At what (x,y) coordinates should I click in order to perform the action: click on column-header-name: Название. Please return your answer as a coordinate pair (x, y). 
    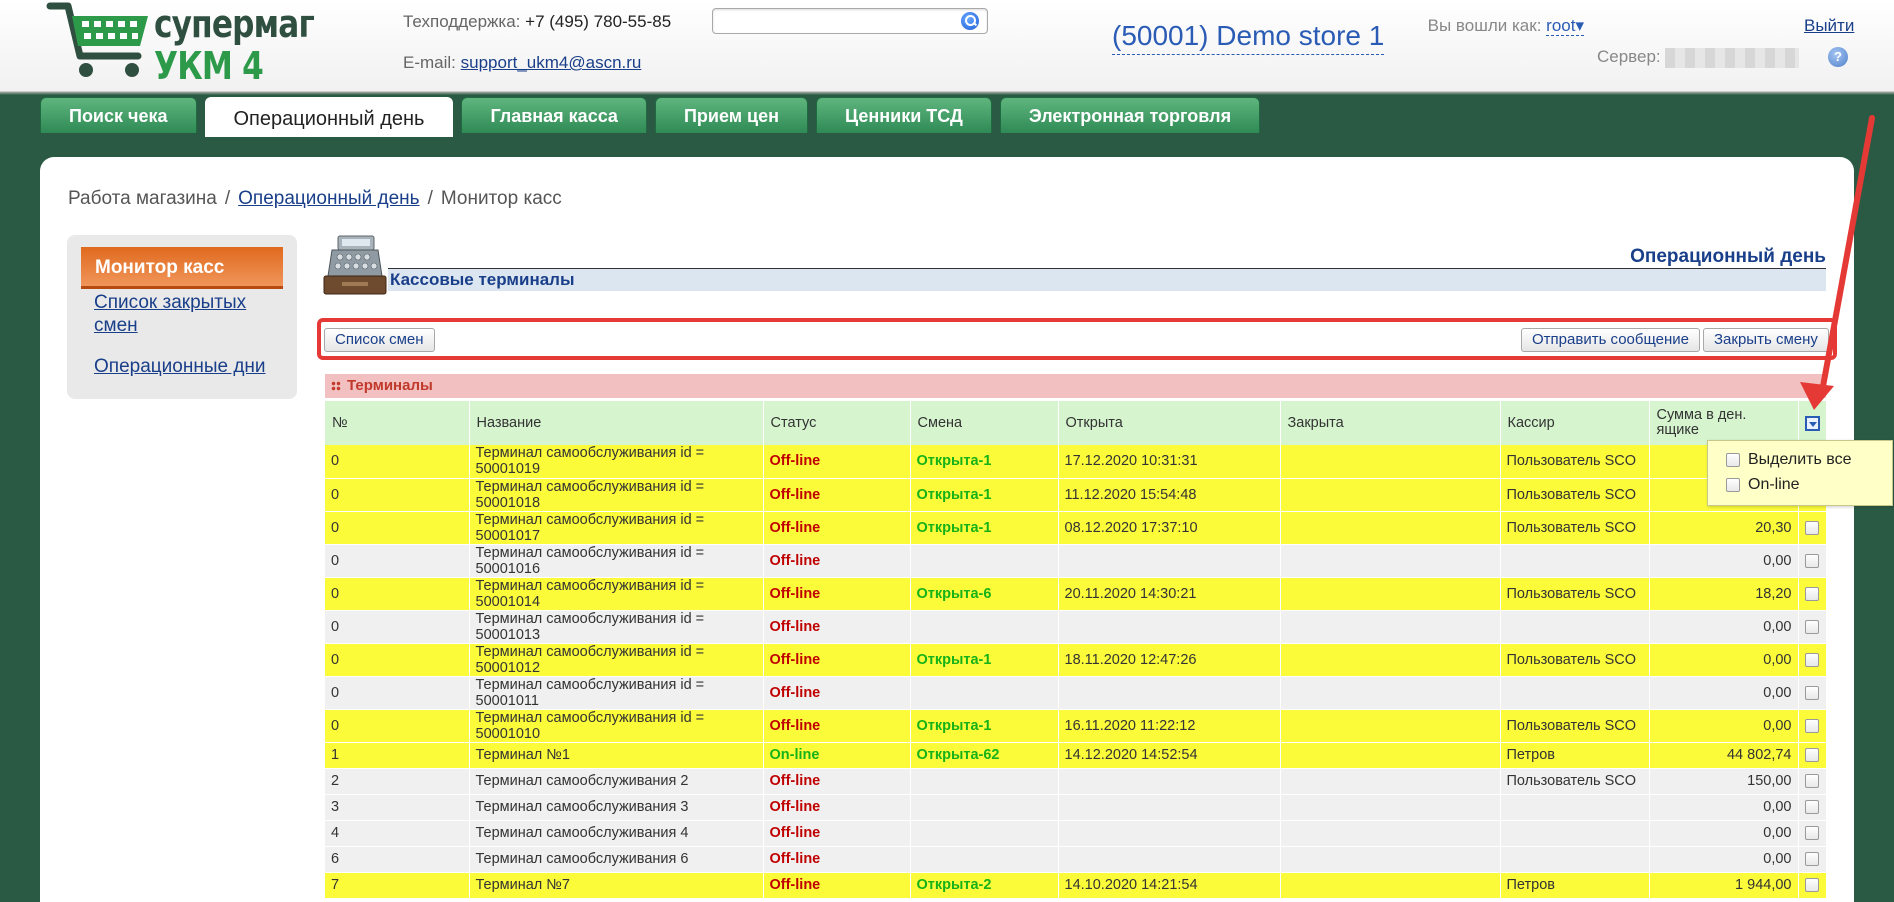
    Looking at the image, I should click on (616, 423).